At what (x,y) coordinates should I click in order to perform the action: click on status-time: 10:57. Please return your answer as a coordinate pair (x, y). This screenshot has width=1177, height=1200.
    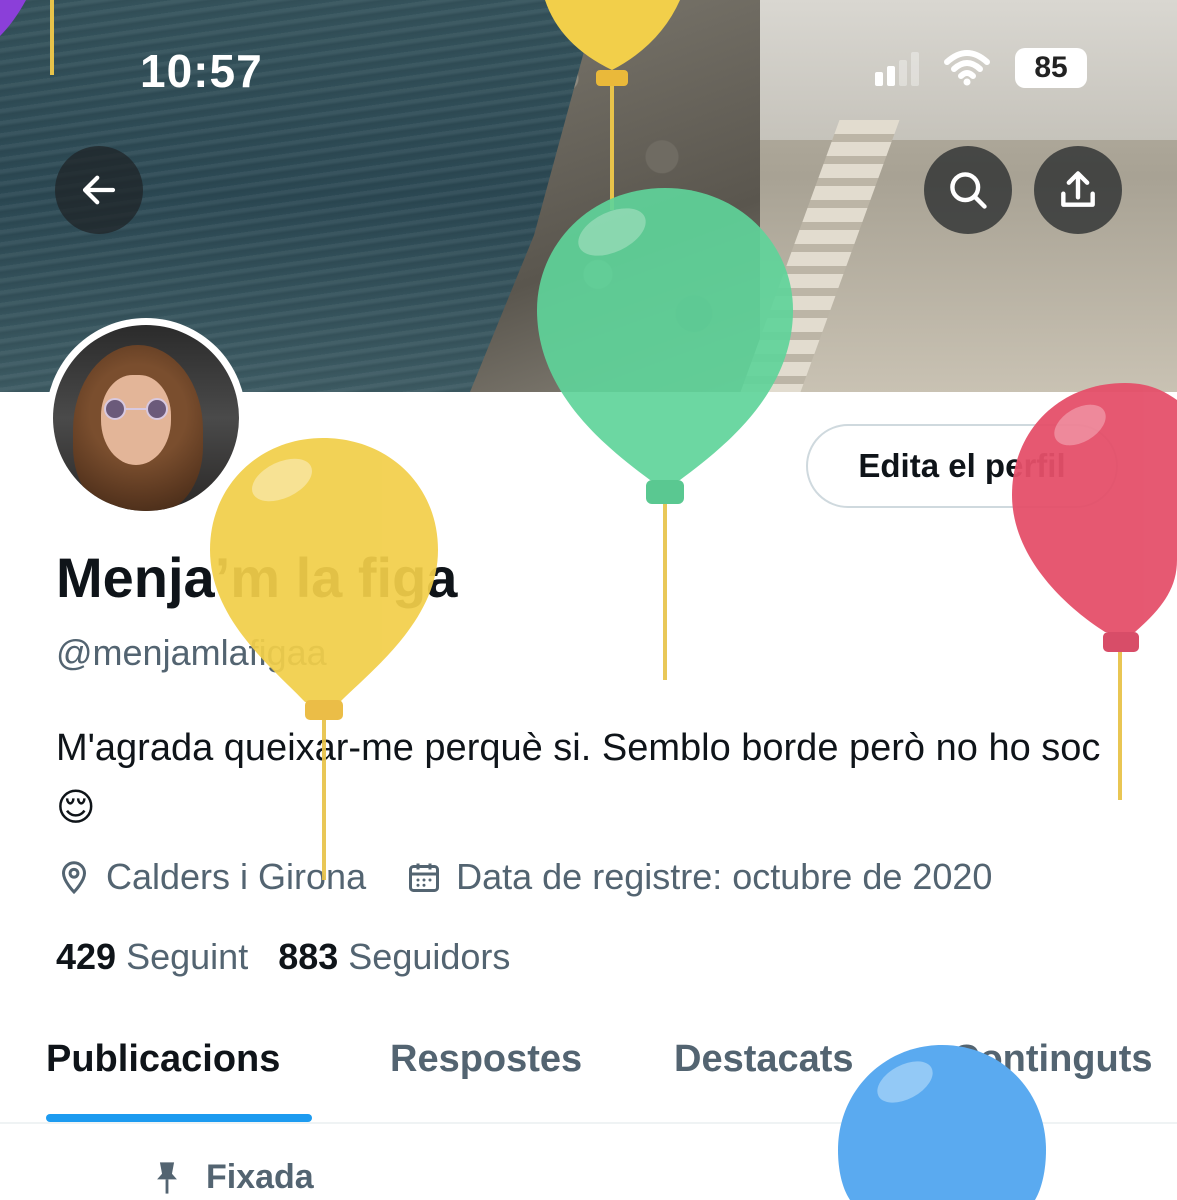
    Looking at the image, I should click on (201, 71).